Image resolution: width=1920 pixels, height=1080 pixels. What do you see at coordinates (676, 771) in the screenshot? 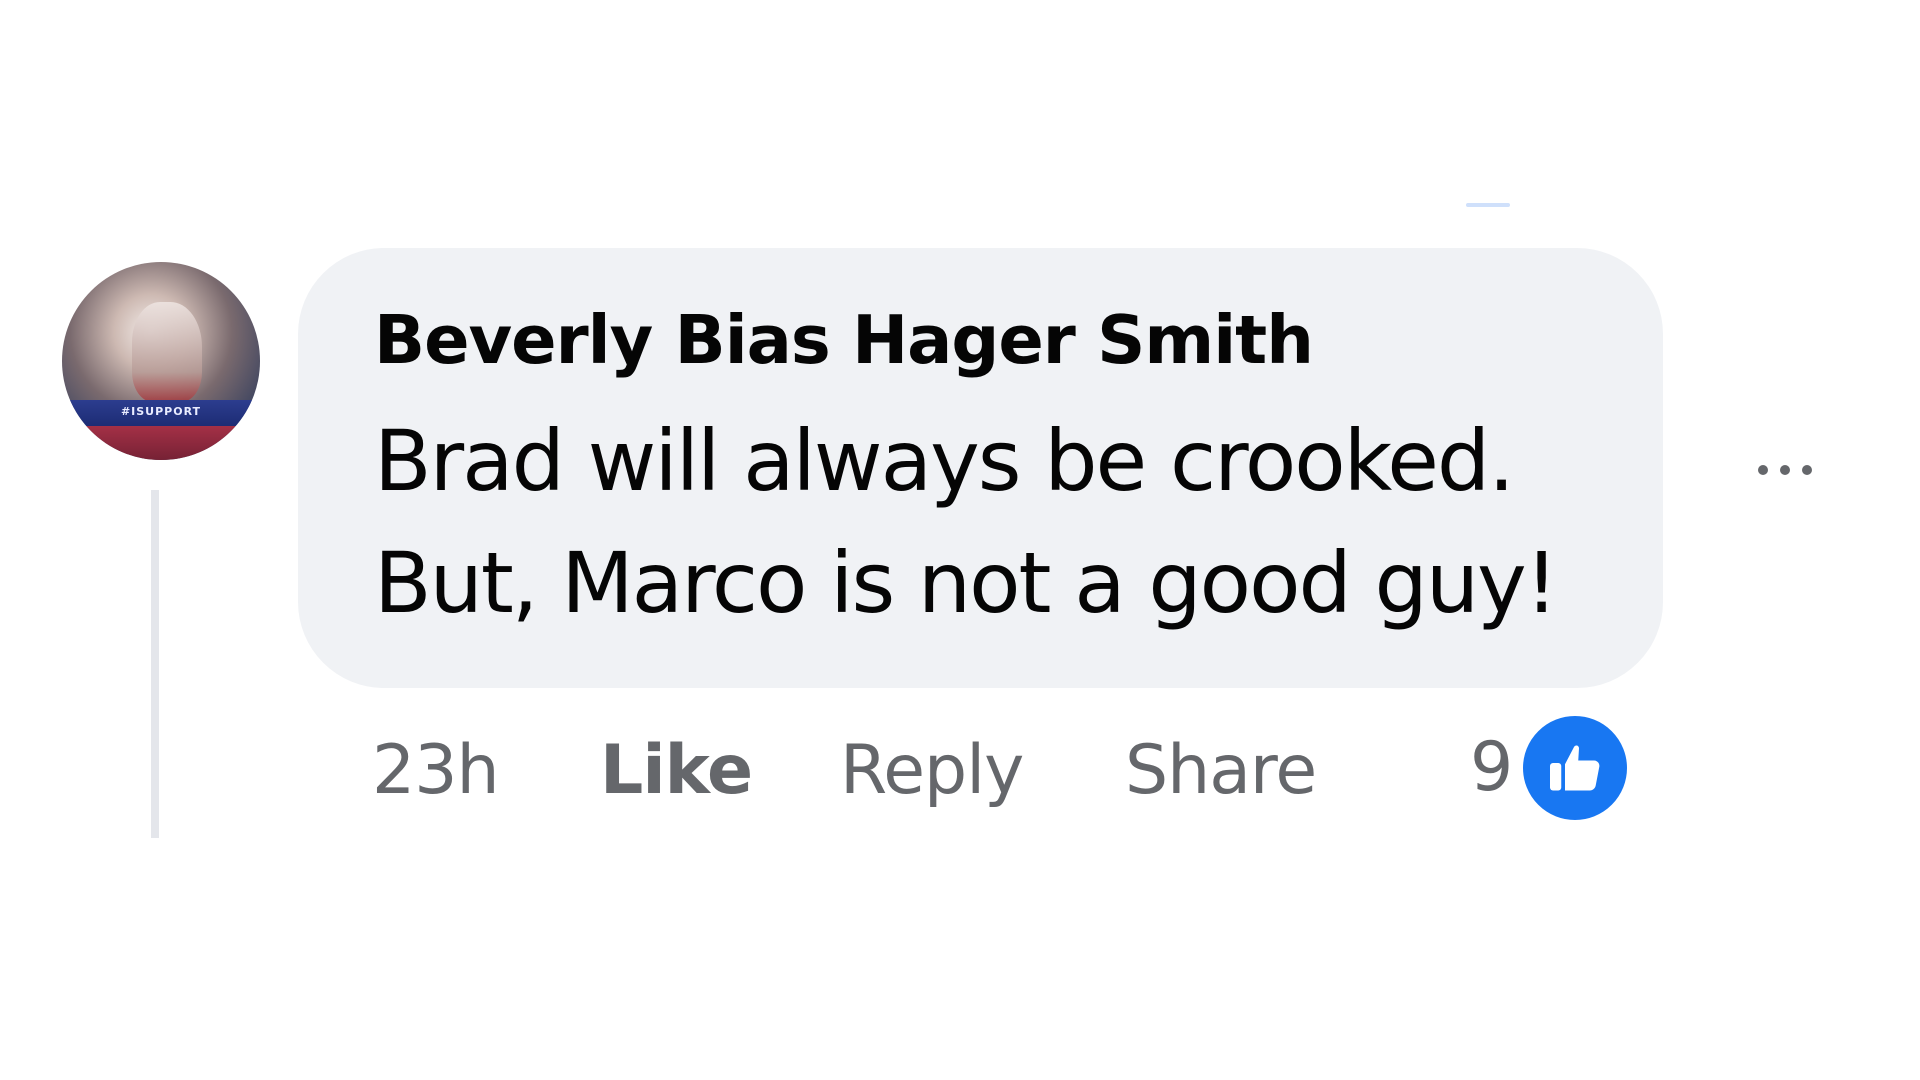
I see `like-button: Like` at bounding box center [676, 771].